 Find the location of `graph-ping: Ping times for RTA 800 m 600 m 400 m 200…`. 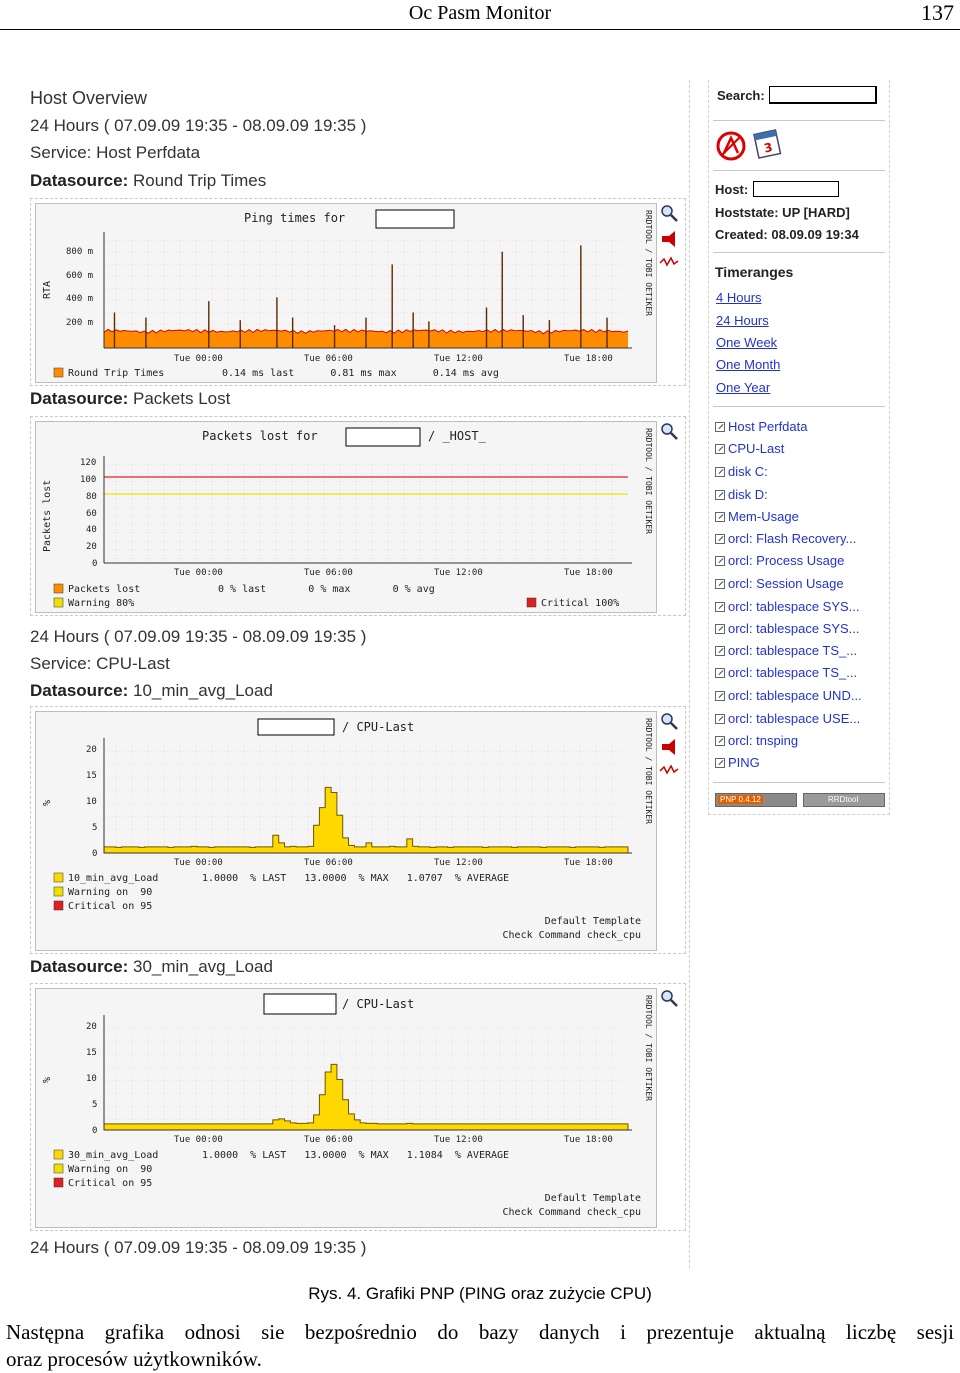

graph-ping: Ping times for RTA 800 m 600 m 400 m 200… is located at coordinates (346, 293).